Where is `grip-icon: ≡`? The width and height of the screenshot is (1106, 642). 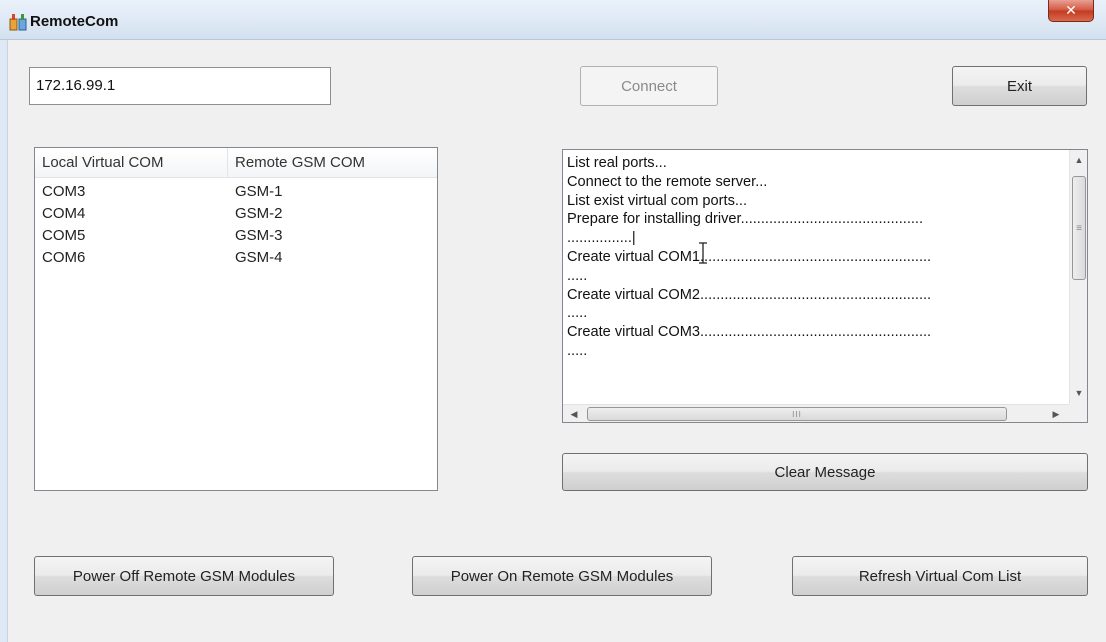 grip-icon: ≡ is located at coordinates (1079, 228).